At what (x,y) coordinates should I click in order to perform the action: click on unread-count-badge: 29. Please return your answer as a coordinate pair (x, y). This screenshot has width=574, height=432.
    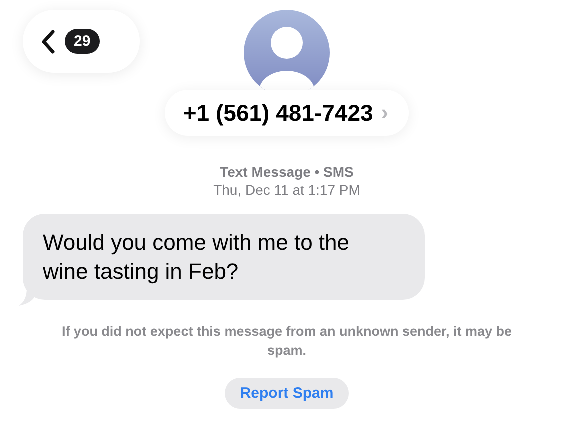
    Looking at the image, I should click on (82, 41).